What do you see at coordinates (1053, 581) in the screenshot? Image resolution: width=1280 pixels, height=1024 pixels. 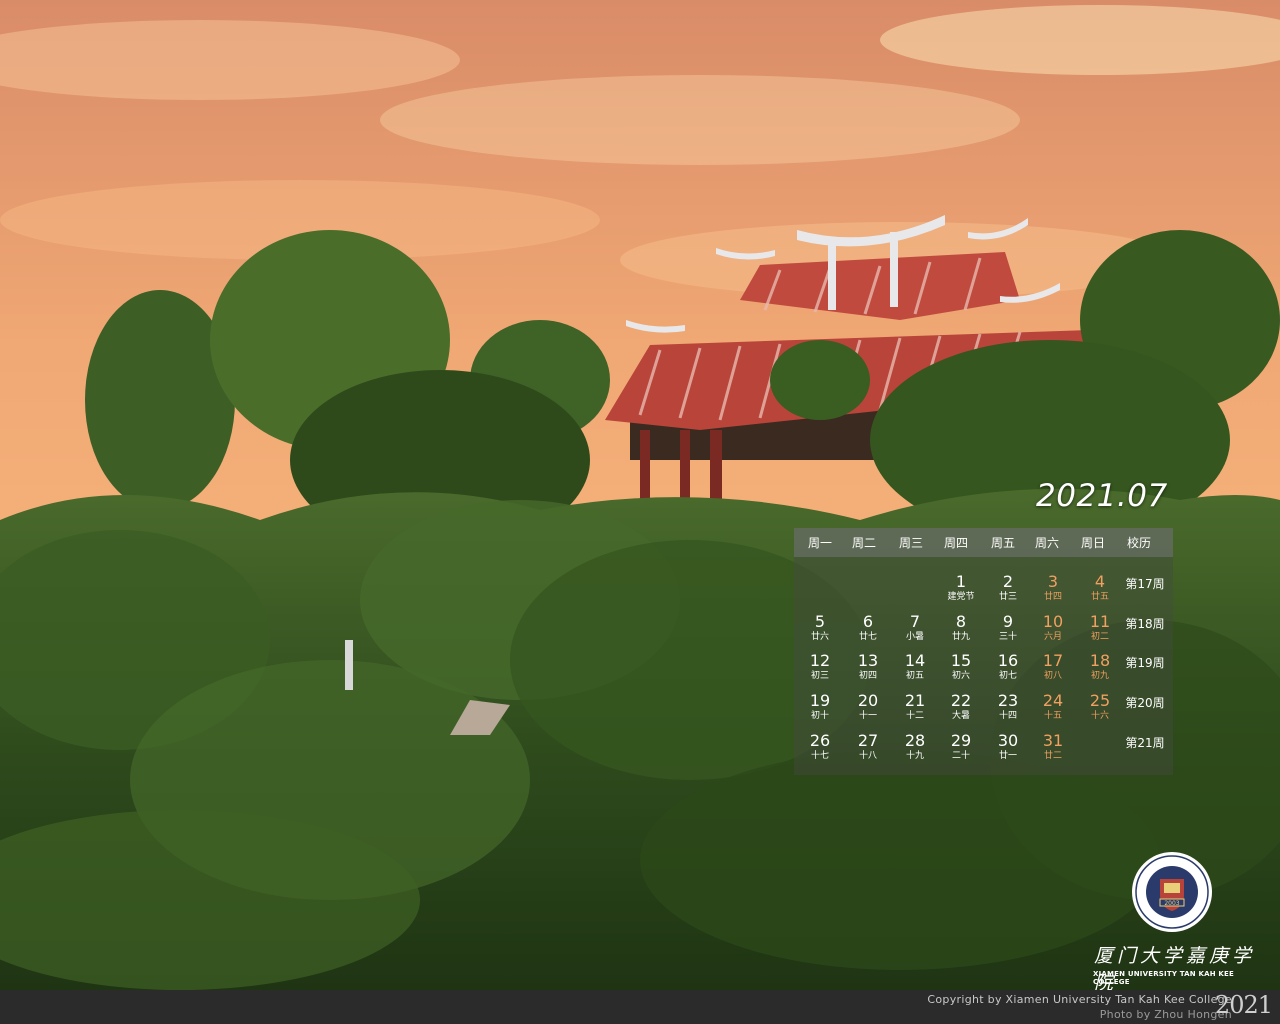 I see `day-number: 3` at bounding box center [1053, 581].